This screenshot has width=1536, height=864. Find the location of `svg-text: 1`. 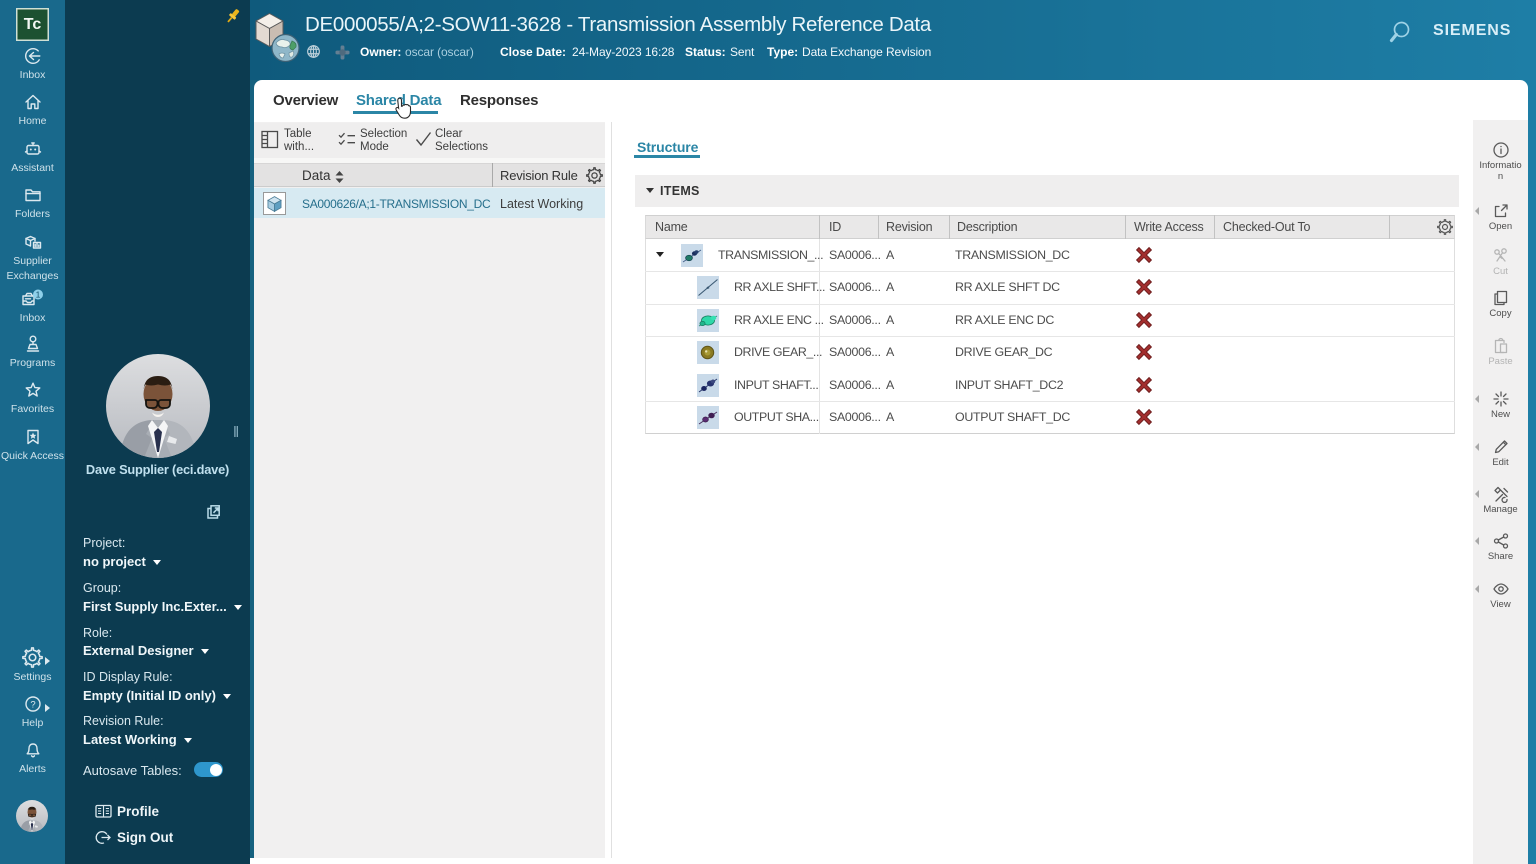

svg-text: 1 is located at coordinates (37, 295).